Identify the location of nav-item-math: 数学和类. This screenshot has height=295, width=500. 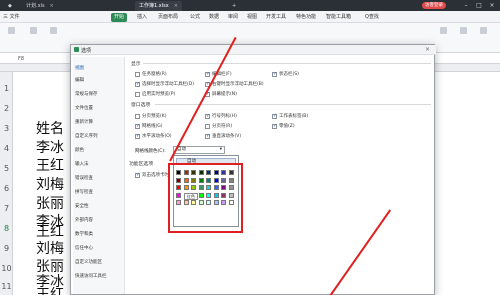
(84, 234).